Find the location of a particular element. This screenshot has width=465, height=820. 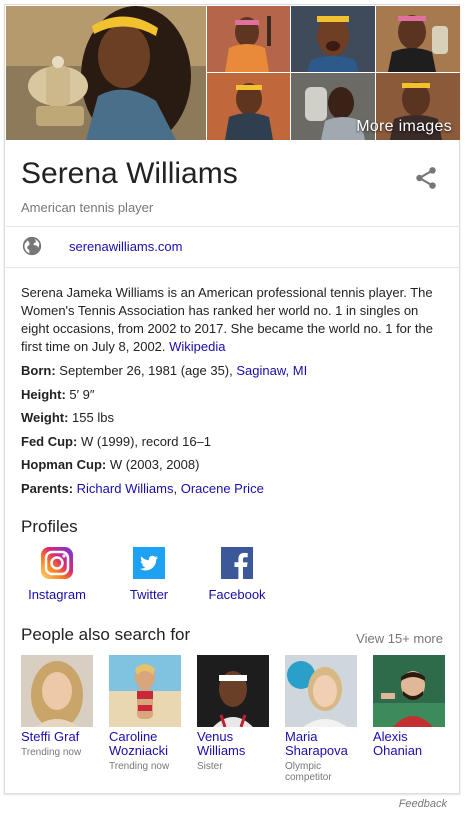

person-card: Steffi Graf Trending now is located at coordinates (57, 706).